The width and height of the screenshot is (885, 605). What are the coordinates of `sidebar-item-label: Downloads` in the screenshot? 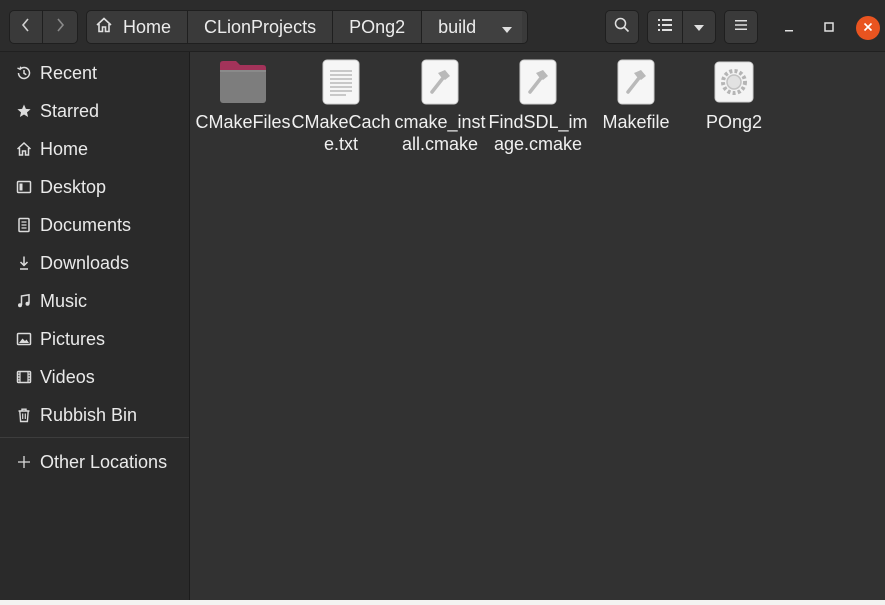 It's located at (85, 262).